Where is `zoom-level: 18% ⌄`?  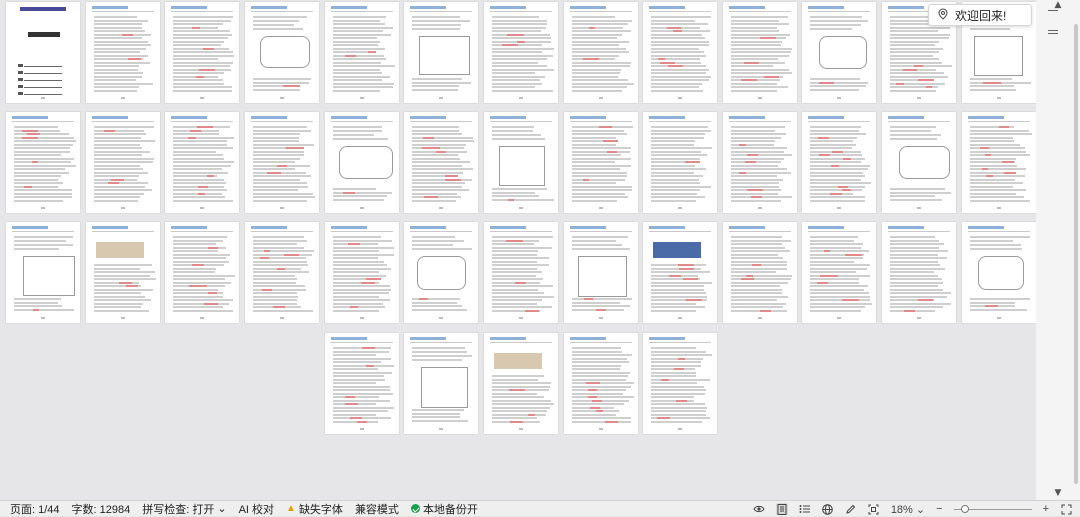
zoom-level: 18% ⌄ is located at coordinates (908, 509).